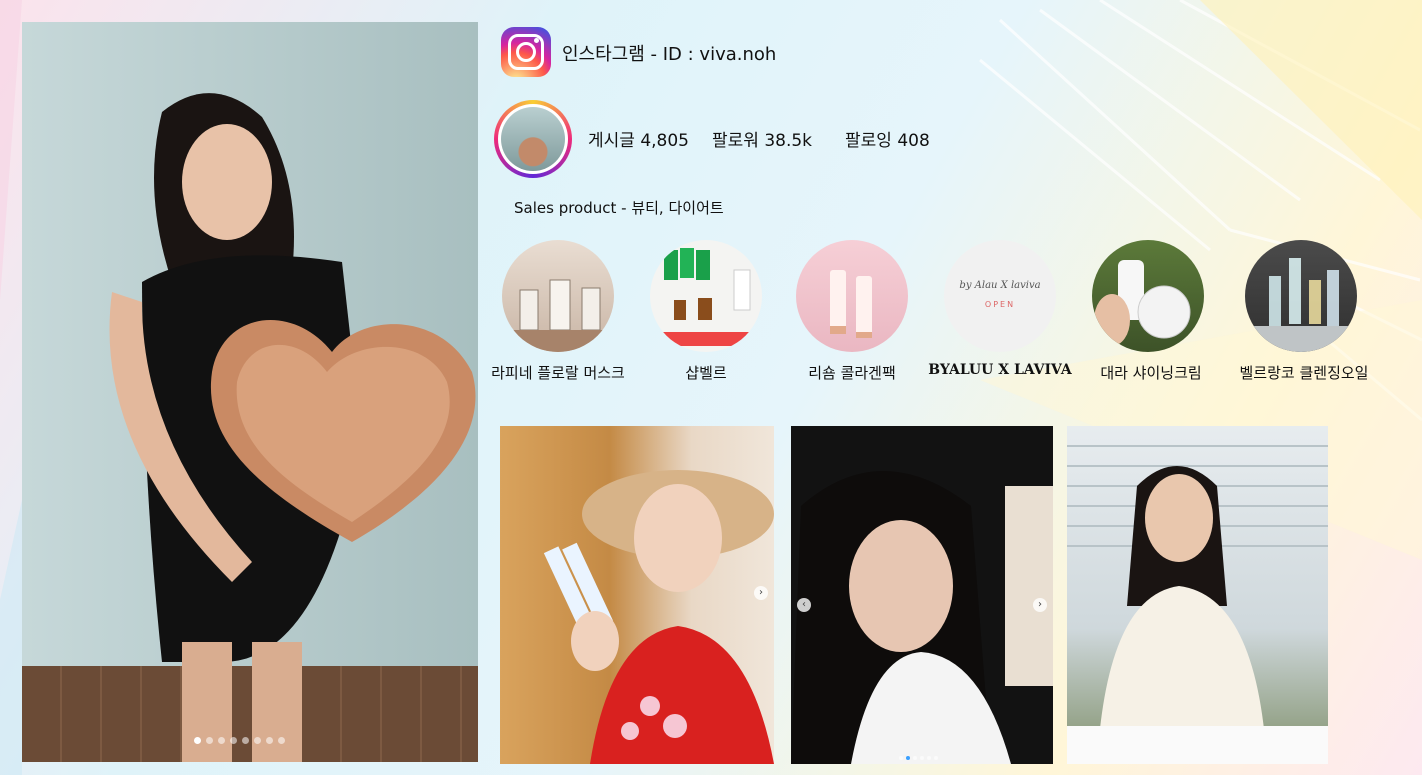  I want to click on post-thumbnail-1: ›, so click(637, 595).